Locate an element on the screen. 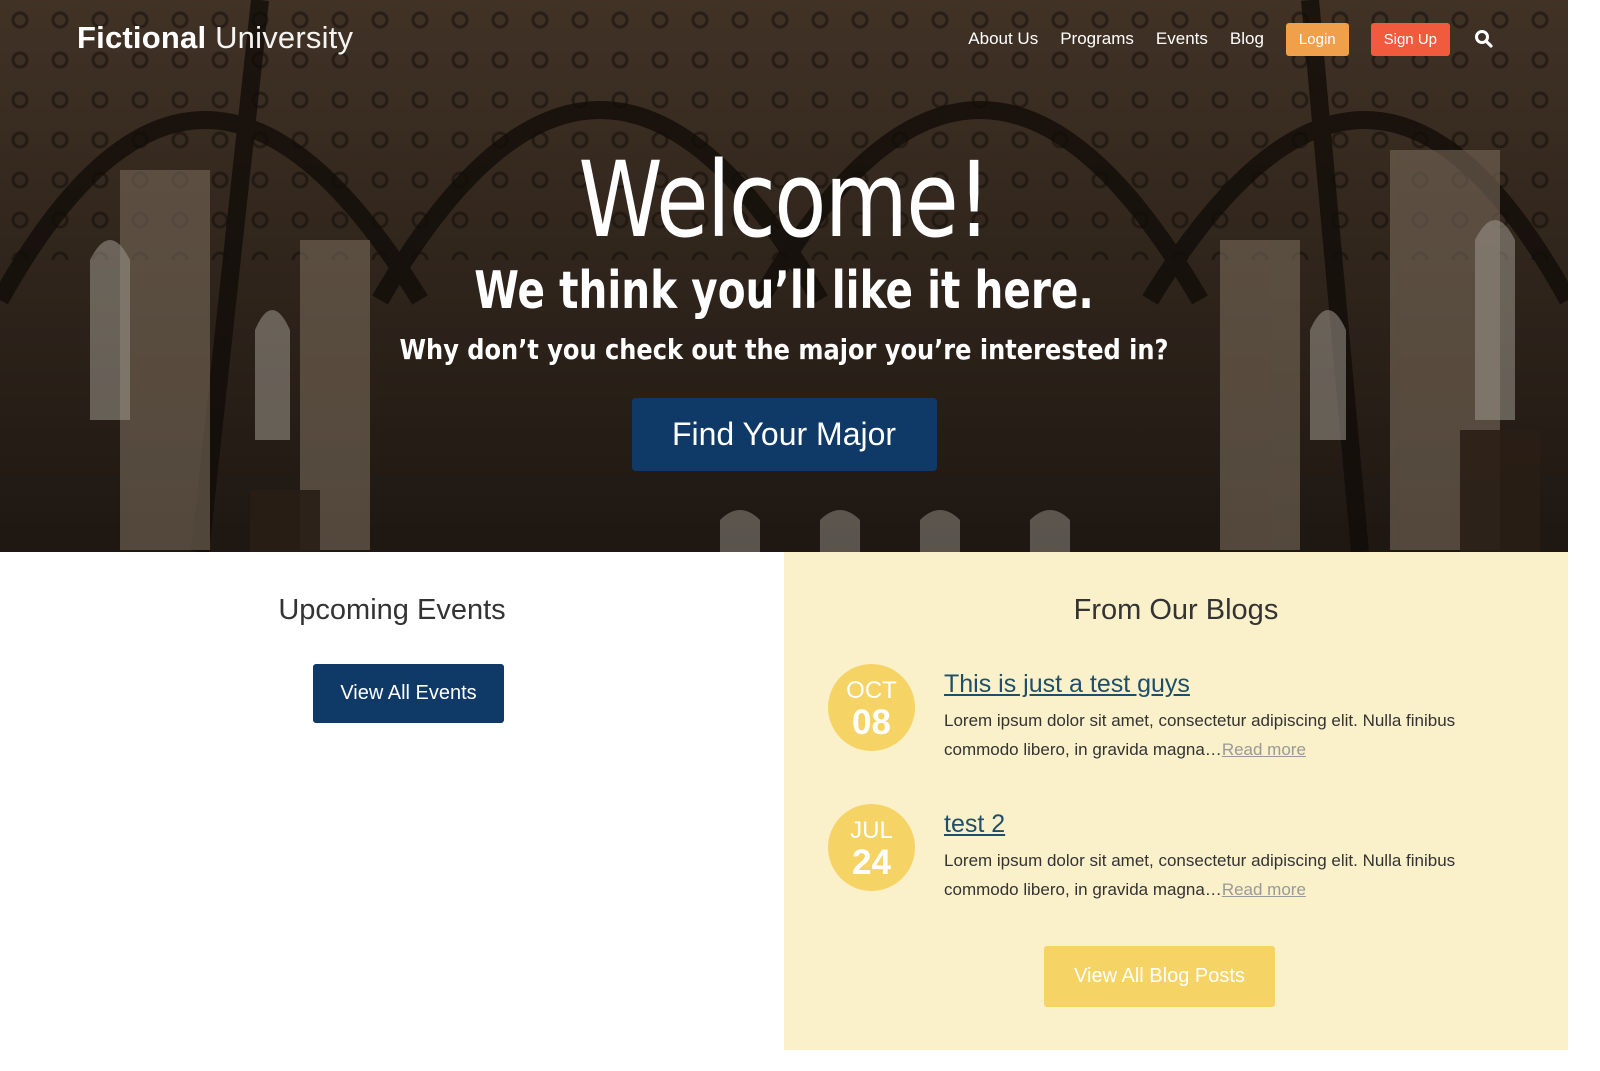 The height and width of the screenshot is (1071, 1600). signup-button: Sign Up is located at coordinates (1410, 39).